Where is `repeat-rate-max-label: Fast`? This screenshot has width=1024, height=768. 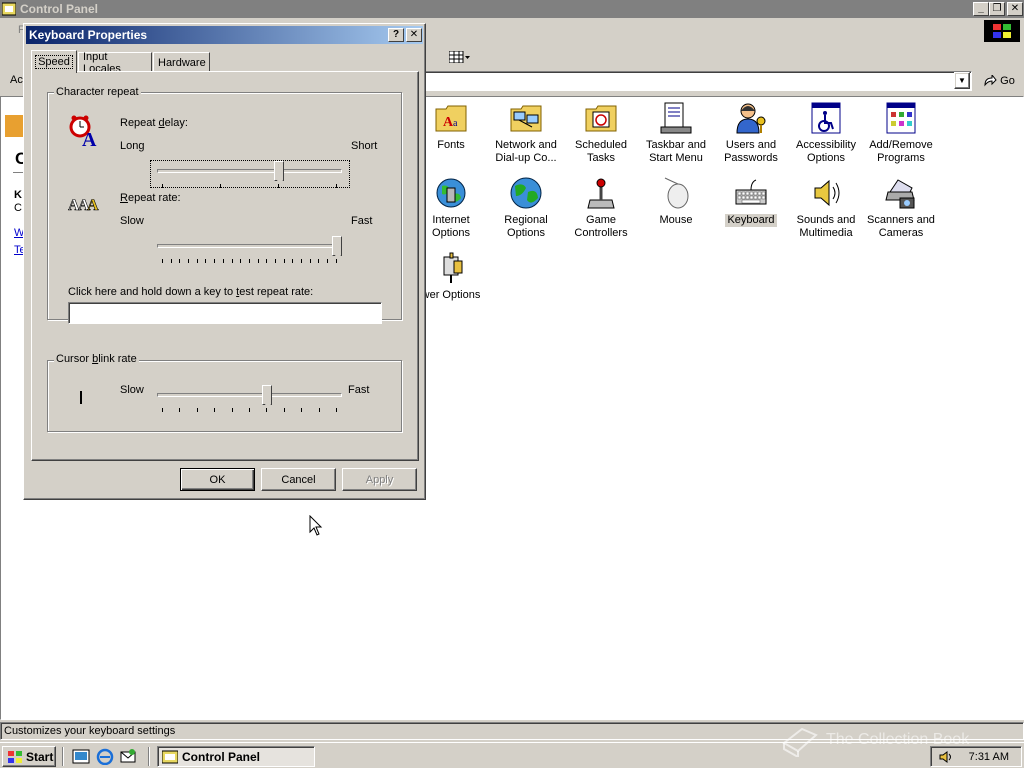
repeat-rate-max-label: Fast is located at coordinates (362, 221).